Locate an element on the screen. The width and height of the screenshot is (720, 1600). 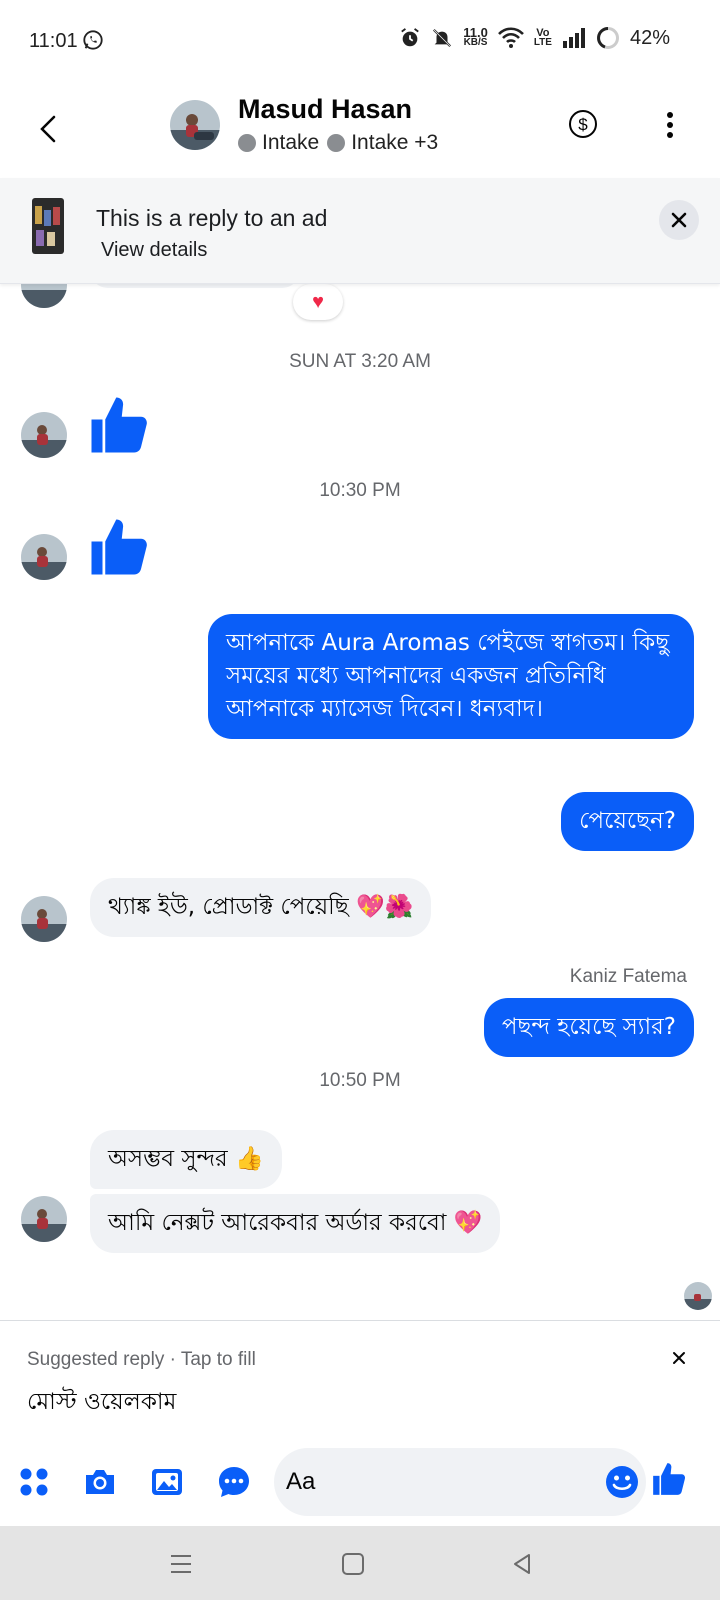
message-composer is located at coordinates (360, 1471).